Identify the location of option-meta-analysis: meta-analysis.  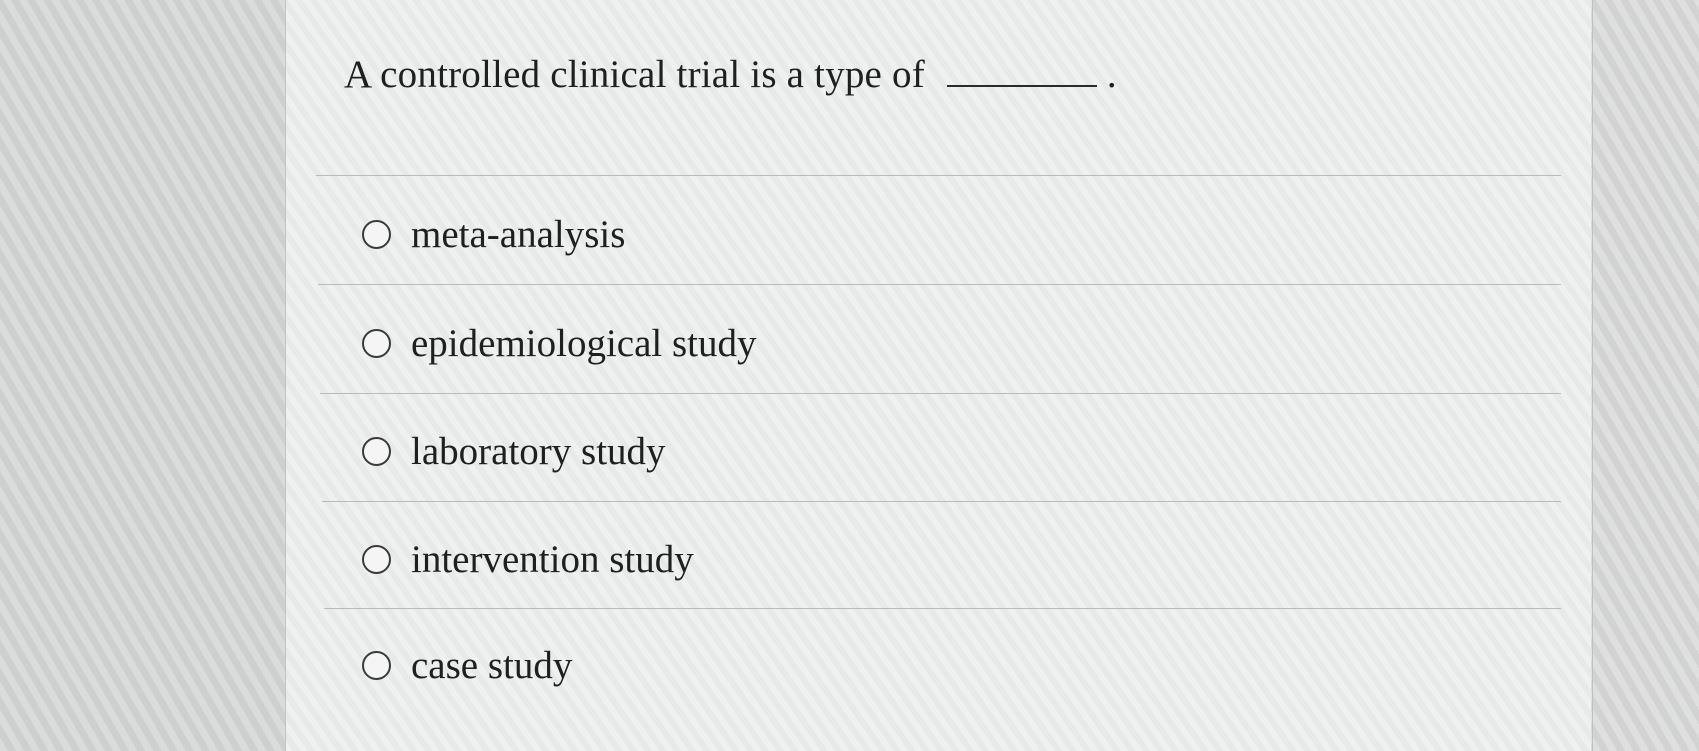
(493, 234).